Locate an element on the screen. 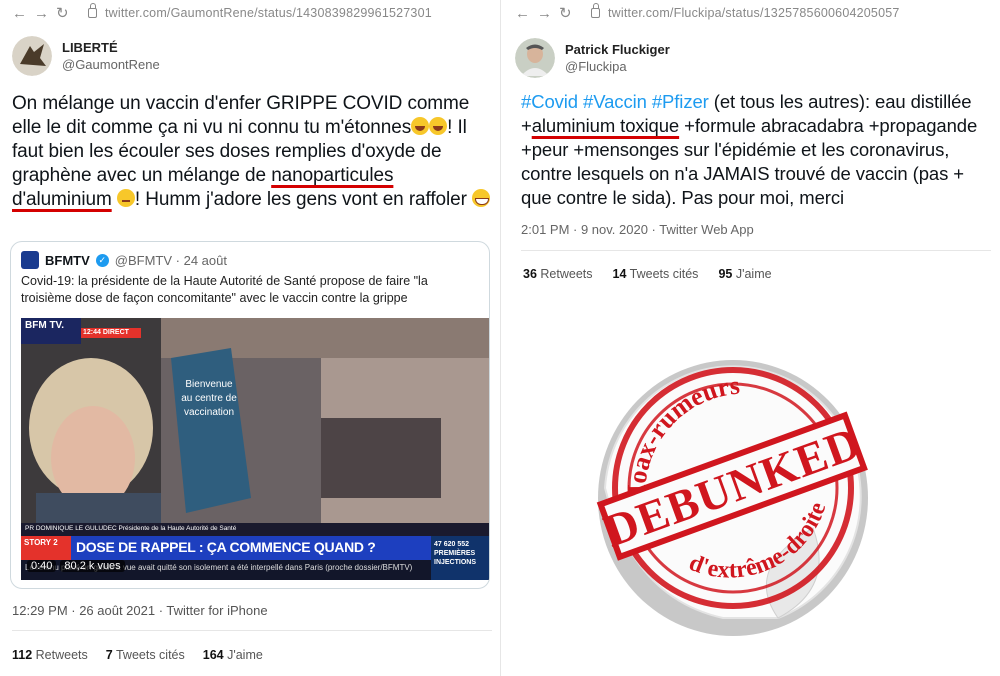 This screenshot has width=1000, height=676. story-badge: STORY 2 is located at coordinates (41, 542).